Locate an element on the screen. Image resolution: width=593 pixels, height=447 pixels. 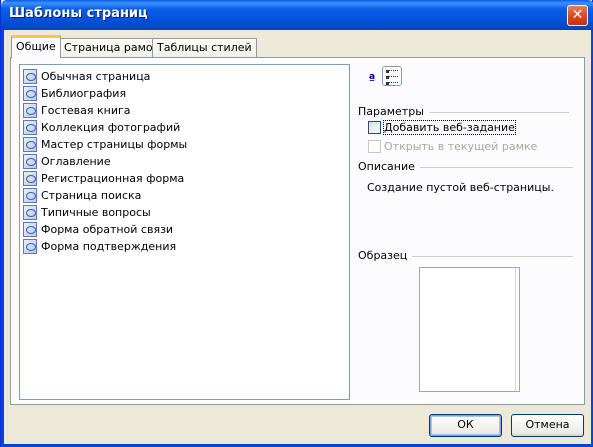
list-item-label: Оглавление is located at coordinates (76, 161).